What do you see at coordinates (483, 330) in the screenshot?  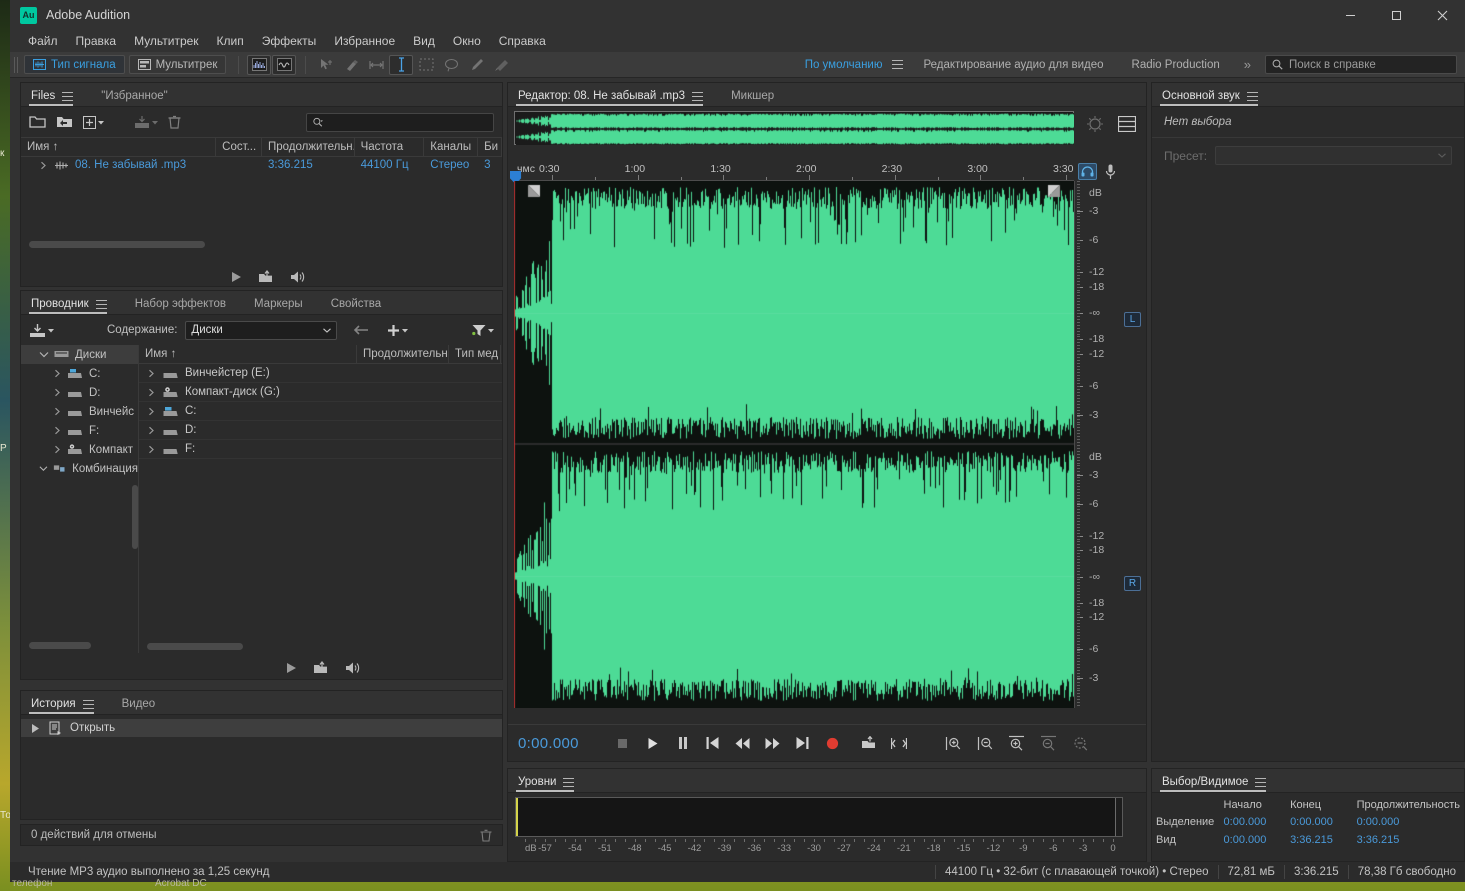 I see `explorer-filter-button` at bounding box center [483, 330].